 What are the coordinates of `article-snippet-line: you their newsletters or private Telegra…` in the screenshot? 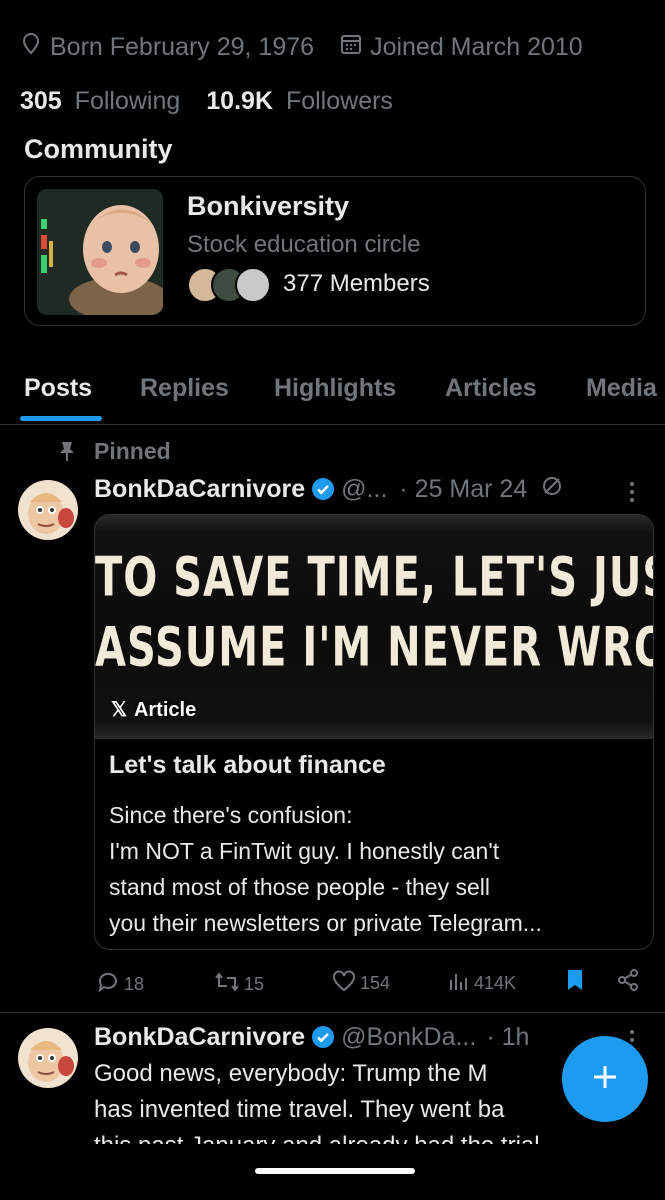 It's located at (325, 923).